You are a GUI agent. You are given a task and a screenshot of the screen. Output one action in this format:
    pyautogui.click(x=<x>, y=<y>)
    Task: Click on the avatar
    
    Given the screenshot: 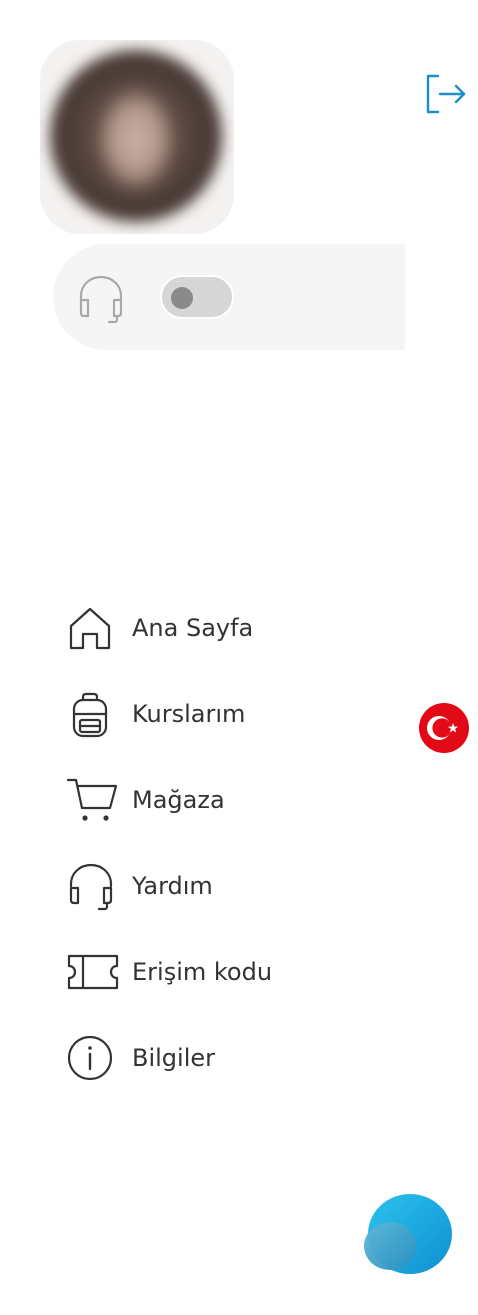 What is the action you would take?
    pyautogui.click(x=137, y=137)
    